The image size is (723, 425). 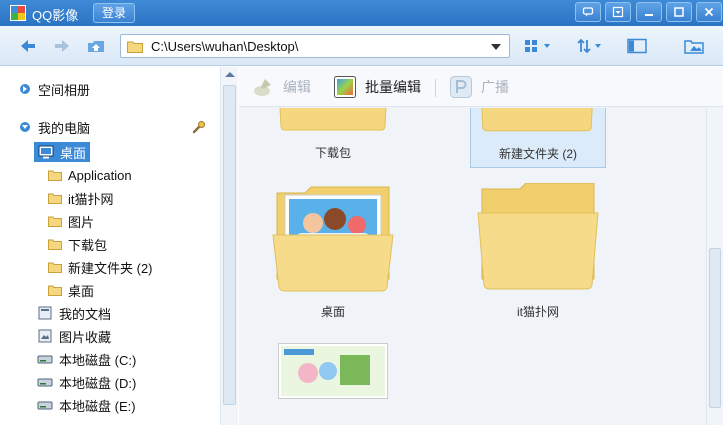 What do you see at coordinates (25, 89) in the screenshot?
I see `expand-arrow-icon` at bounding box center [25, 89].